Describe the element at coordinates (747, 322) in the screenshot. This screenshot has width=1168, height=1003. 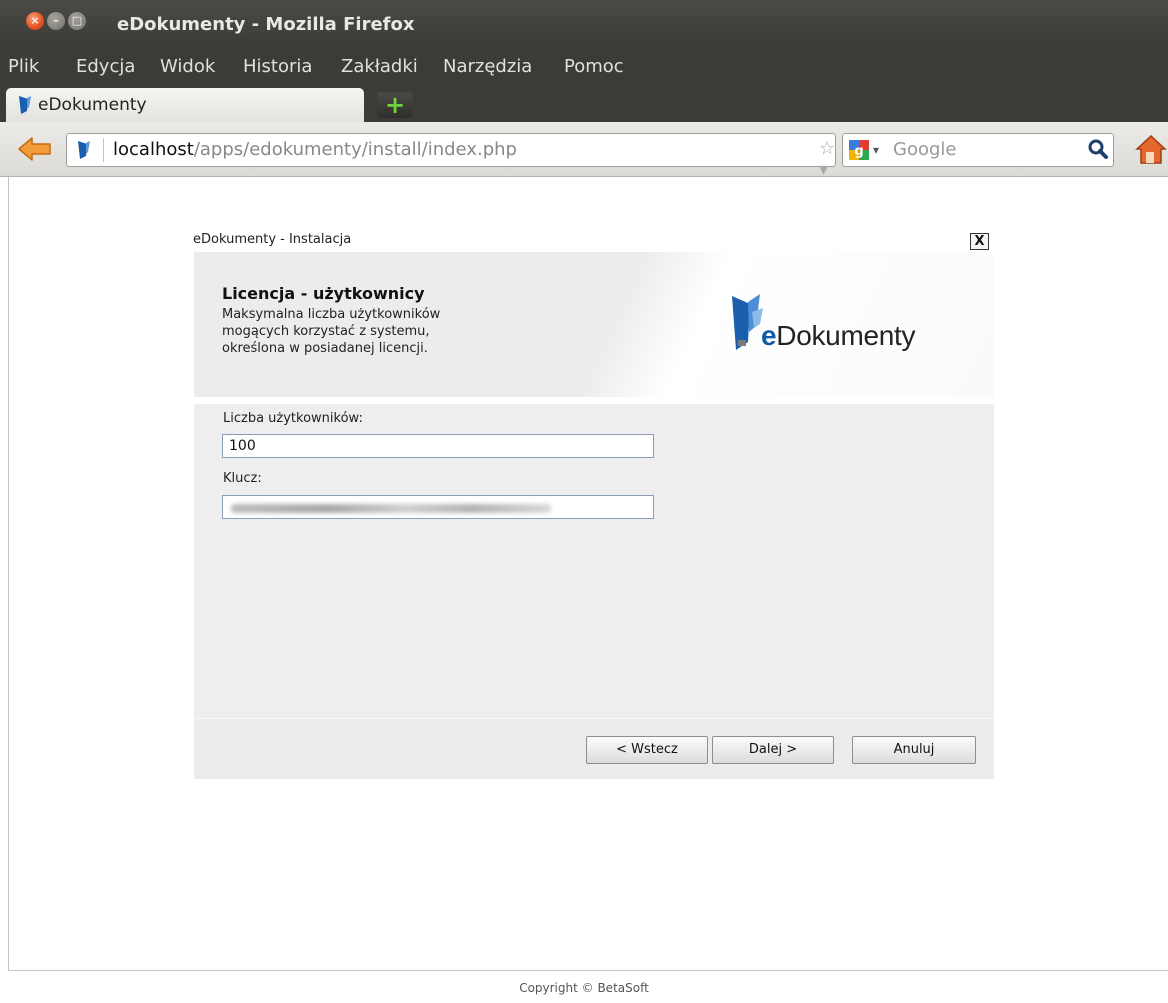
I see `logo-mark-icon` at that location.